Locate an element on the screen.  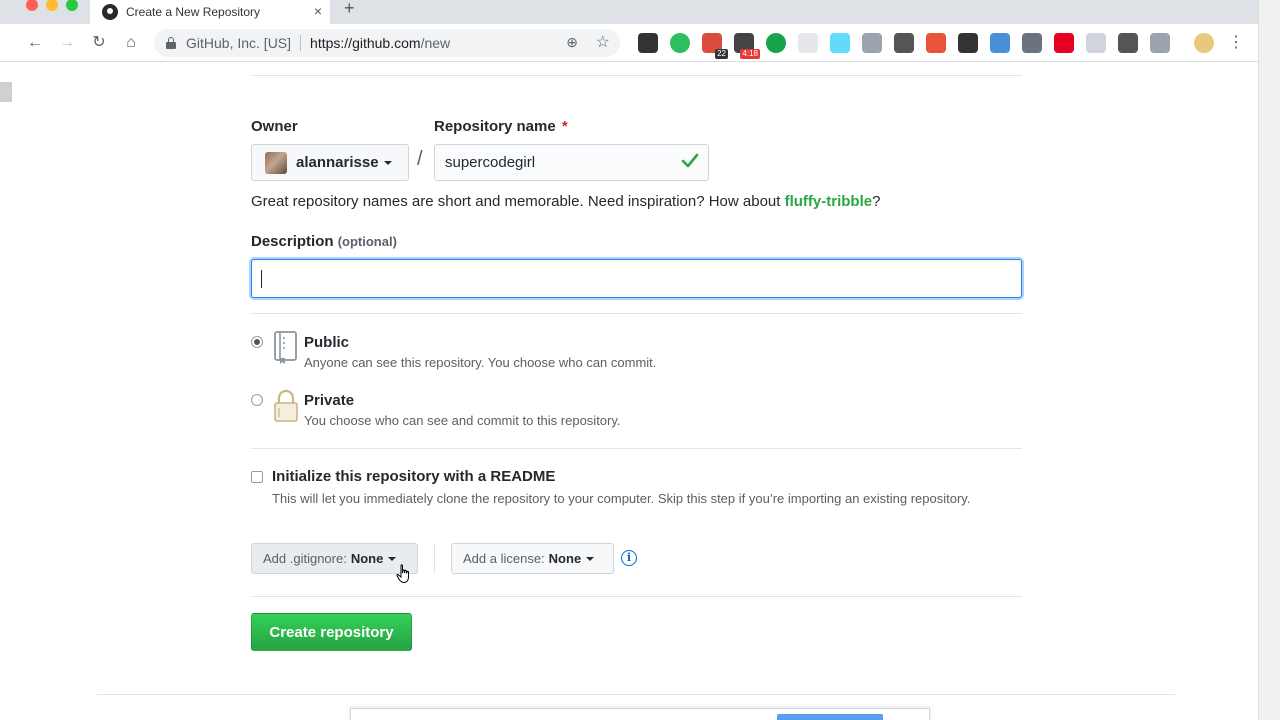
extension-bar: 22 4:18 is located at coordinates (910, 46).